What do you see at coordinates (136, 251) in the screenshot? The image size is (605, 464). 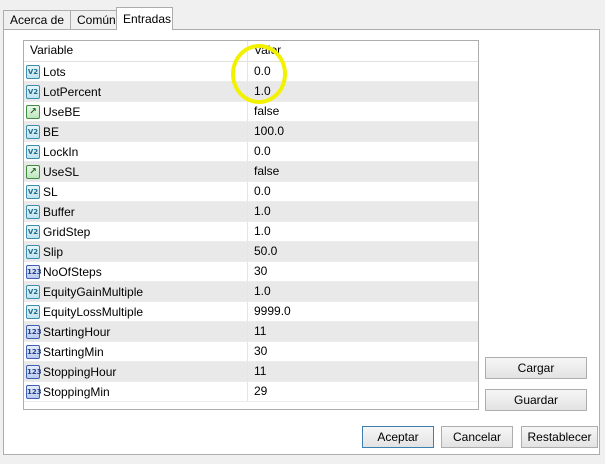 I see `variable-cell: V2 Slip` at bounding box center [136, 251].